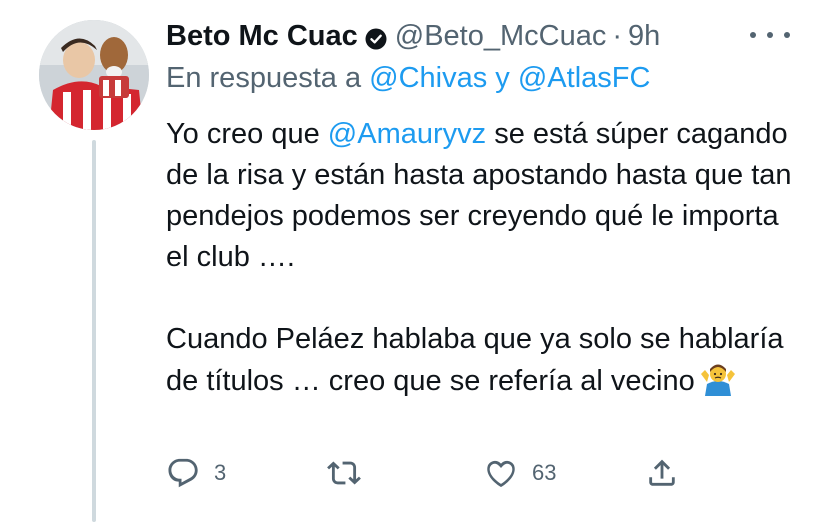 The image size is (829, 522). What do you see at coordinates (544, 472) in the screenshot?
I see `like-count: 63` at bounding box center [544, 472].